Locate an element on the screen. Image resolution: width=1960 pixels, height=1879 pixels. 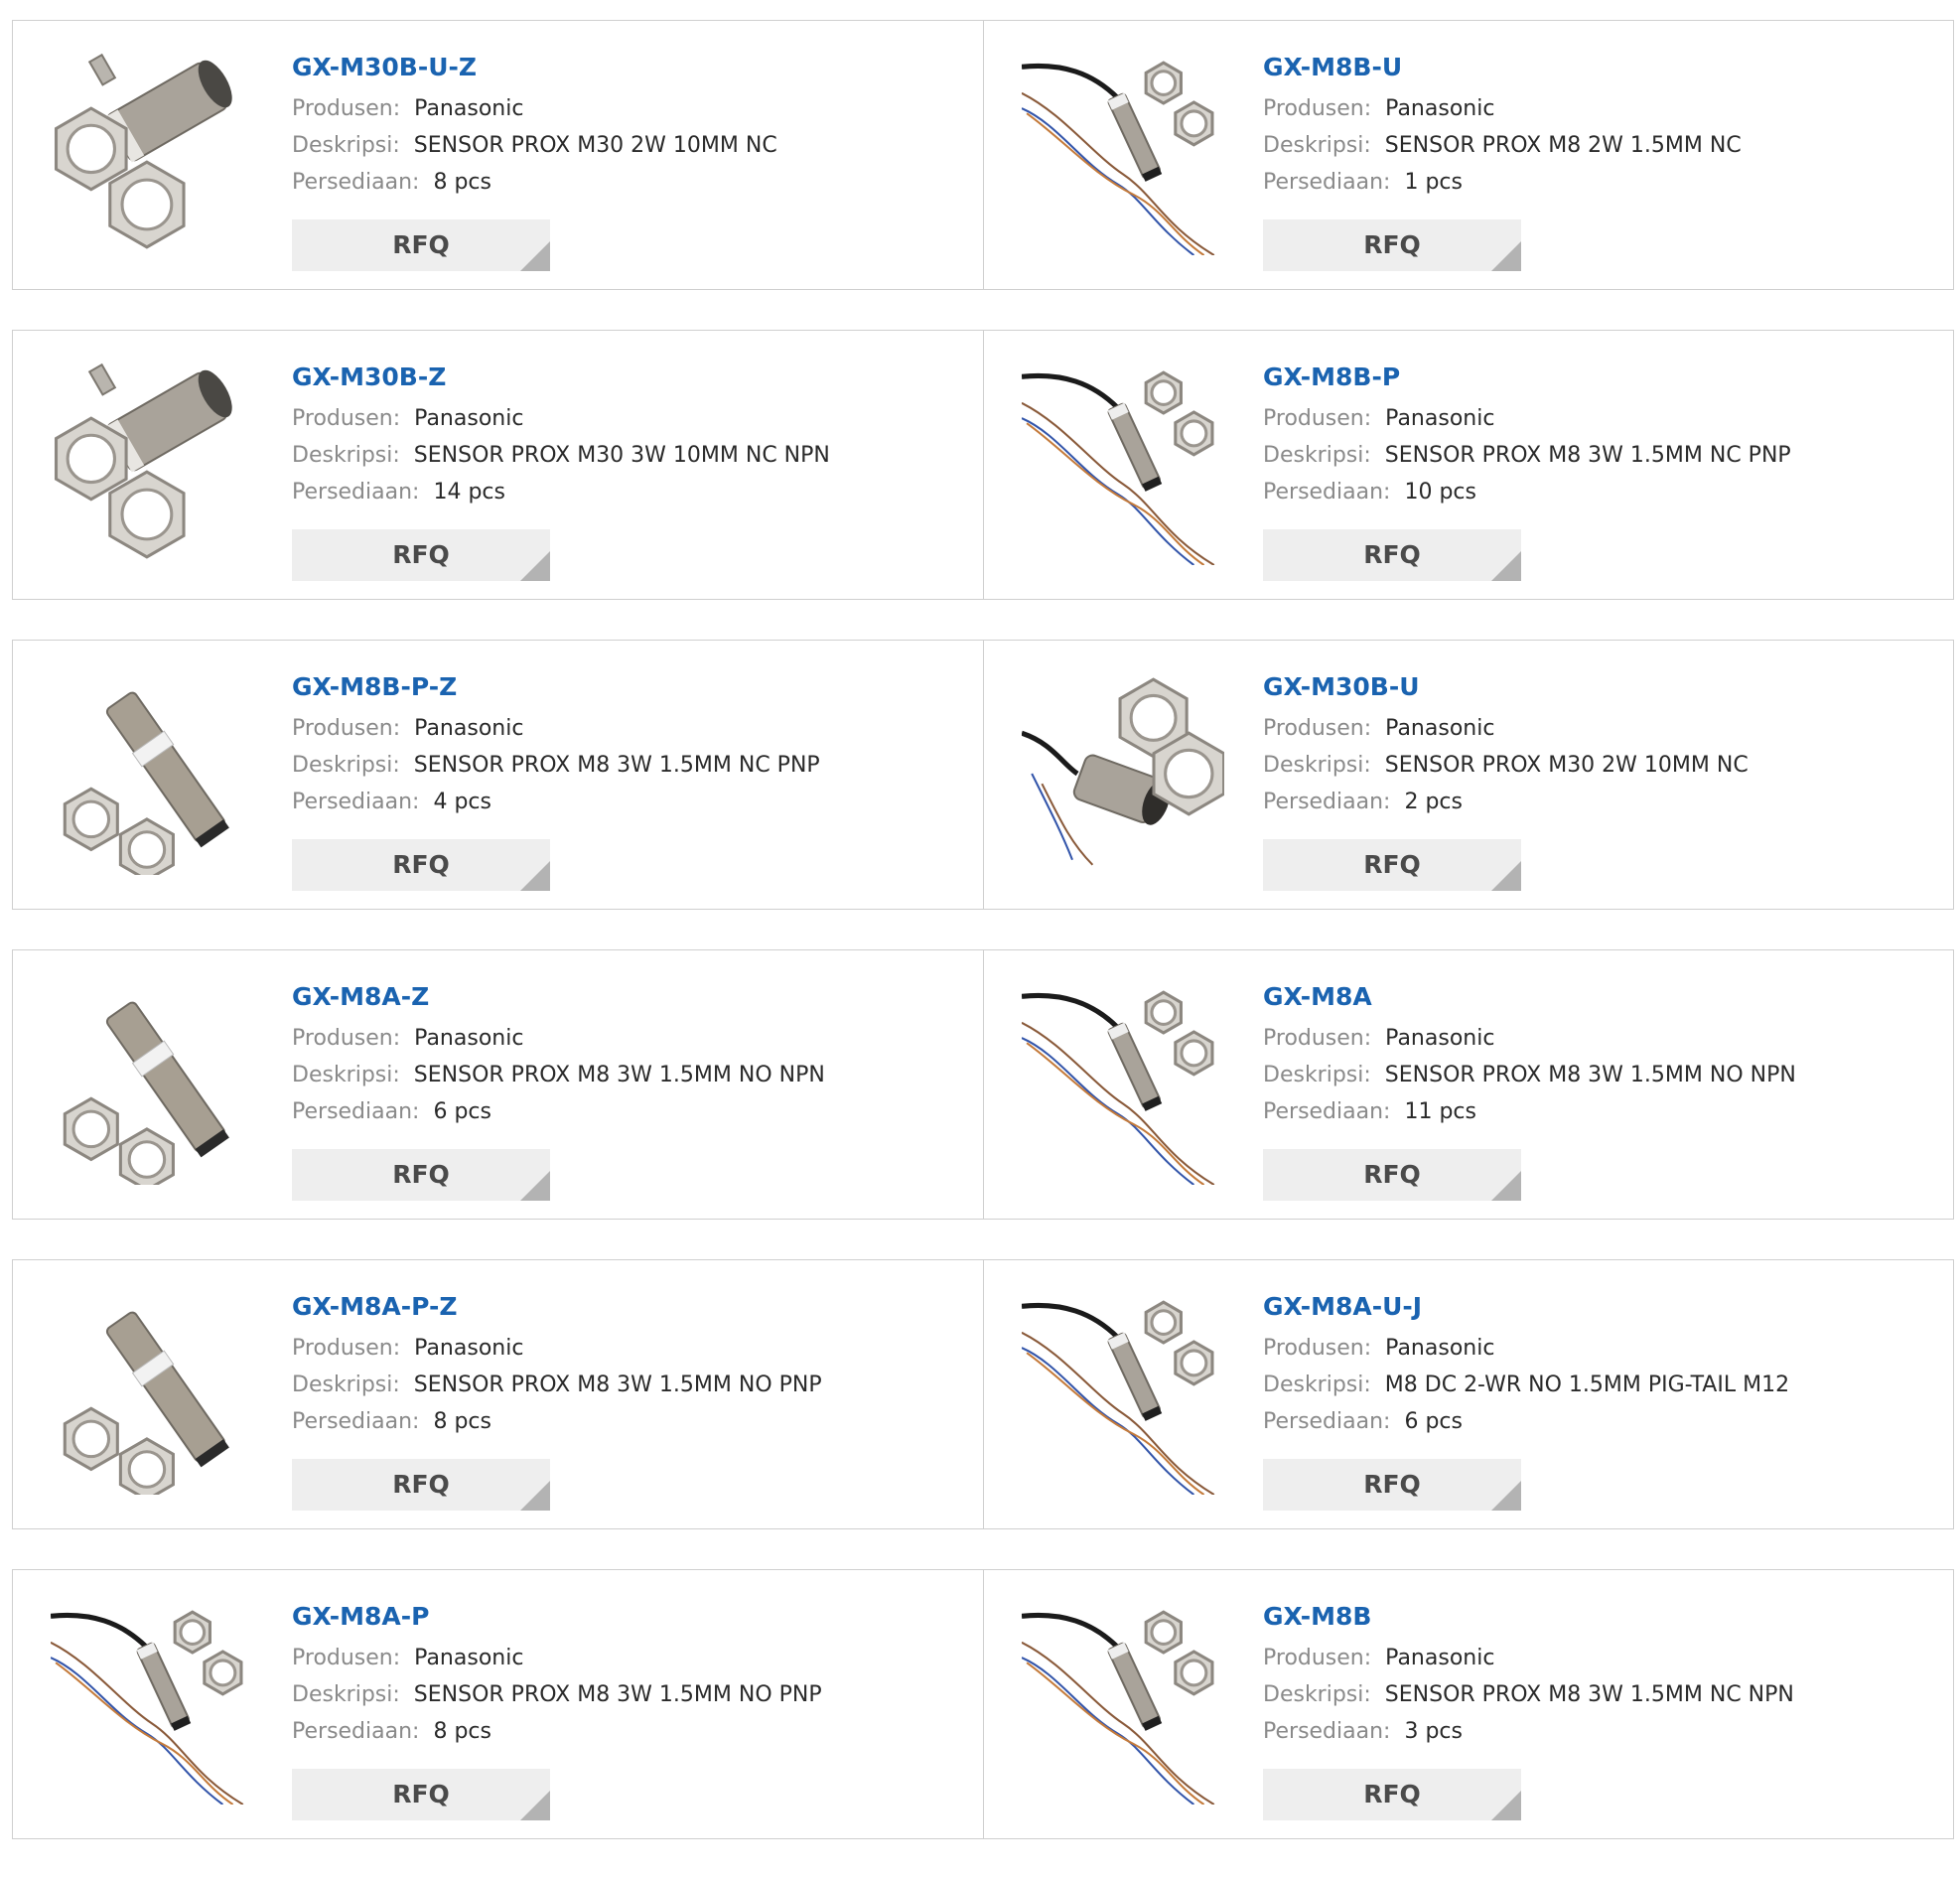
description-value: SENSOR PROX M8 3W 1.5MM NC PNP is located at coordinates (1587, 455).